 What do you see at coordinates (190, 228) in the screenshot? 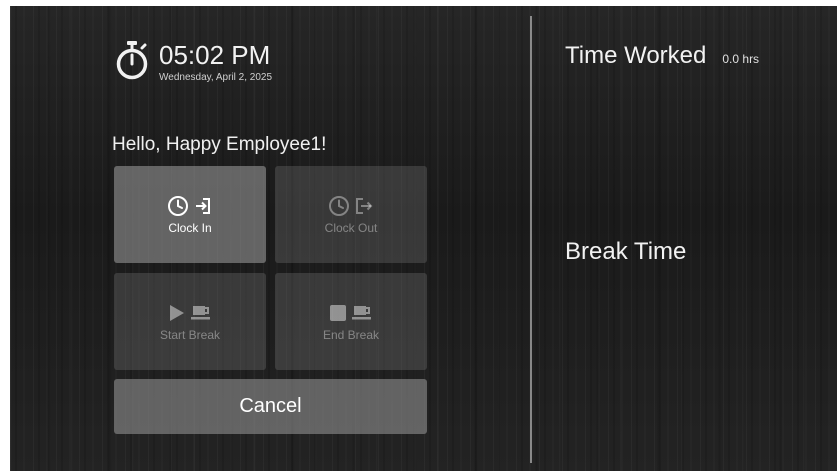
I see `clock-in-label: Clock In` at bounding box center [190, 228].